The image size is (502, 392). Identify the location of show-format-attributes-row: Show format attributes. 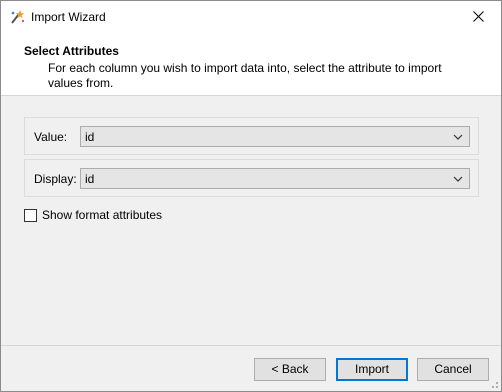
(93, 215).